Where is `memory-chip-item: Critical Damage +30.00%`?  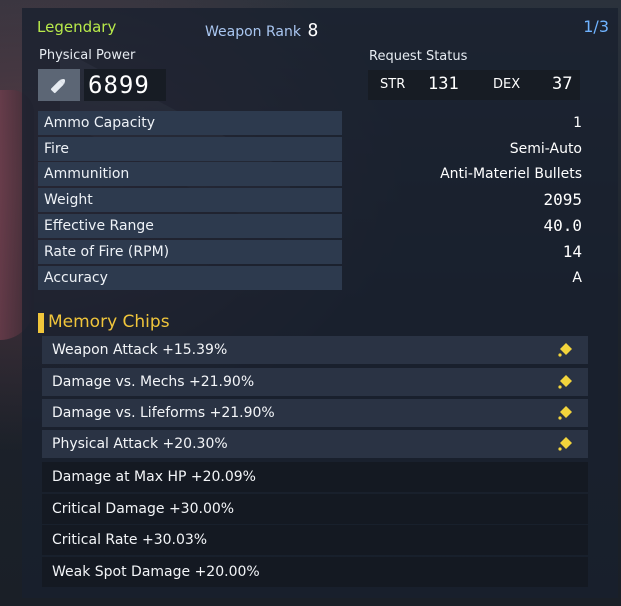 memory-chip-item: Critical Damage +30.00% is located at coordinates (315, 509).